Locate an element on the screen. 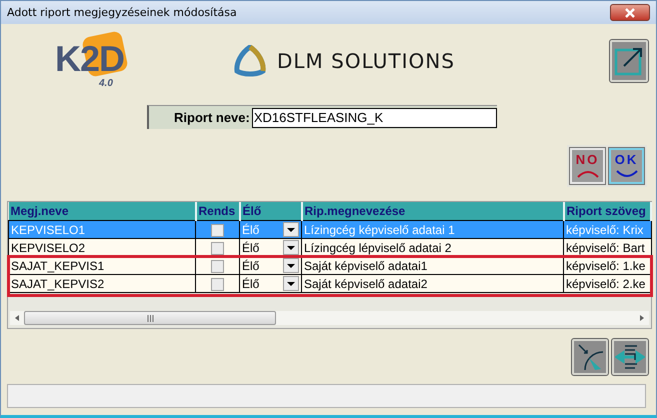 This screenshot has height=418, width=657. scroll-right-icon is located at coordinates (642, 318).